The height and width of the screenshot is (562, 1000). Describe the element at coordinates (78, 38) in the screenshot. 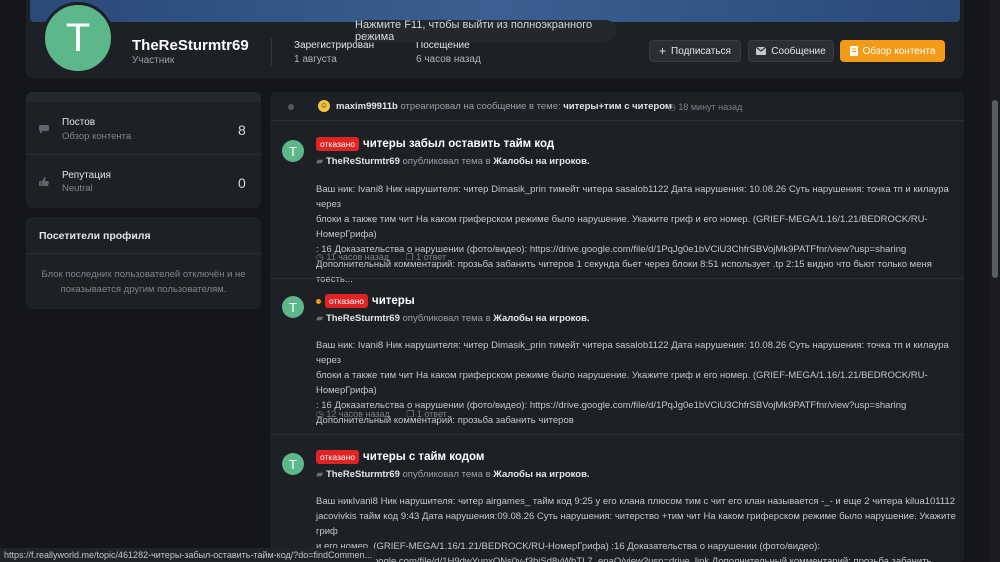

I see `avatar: T` at that location.